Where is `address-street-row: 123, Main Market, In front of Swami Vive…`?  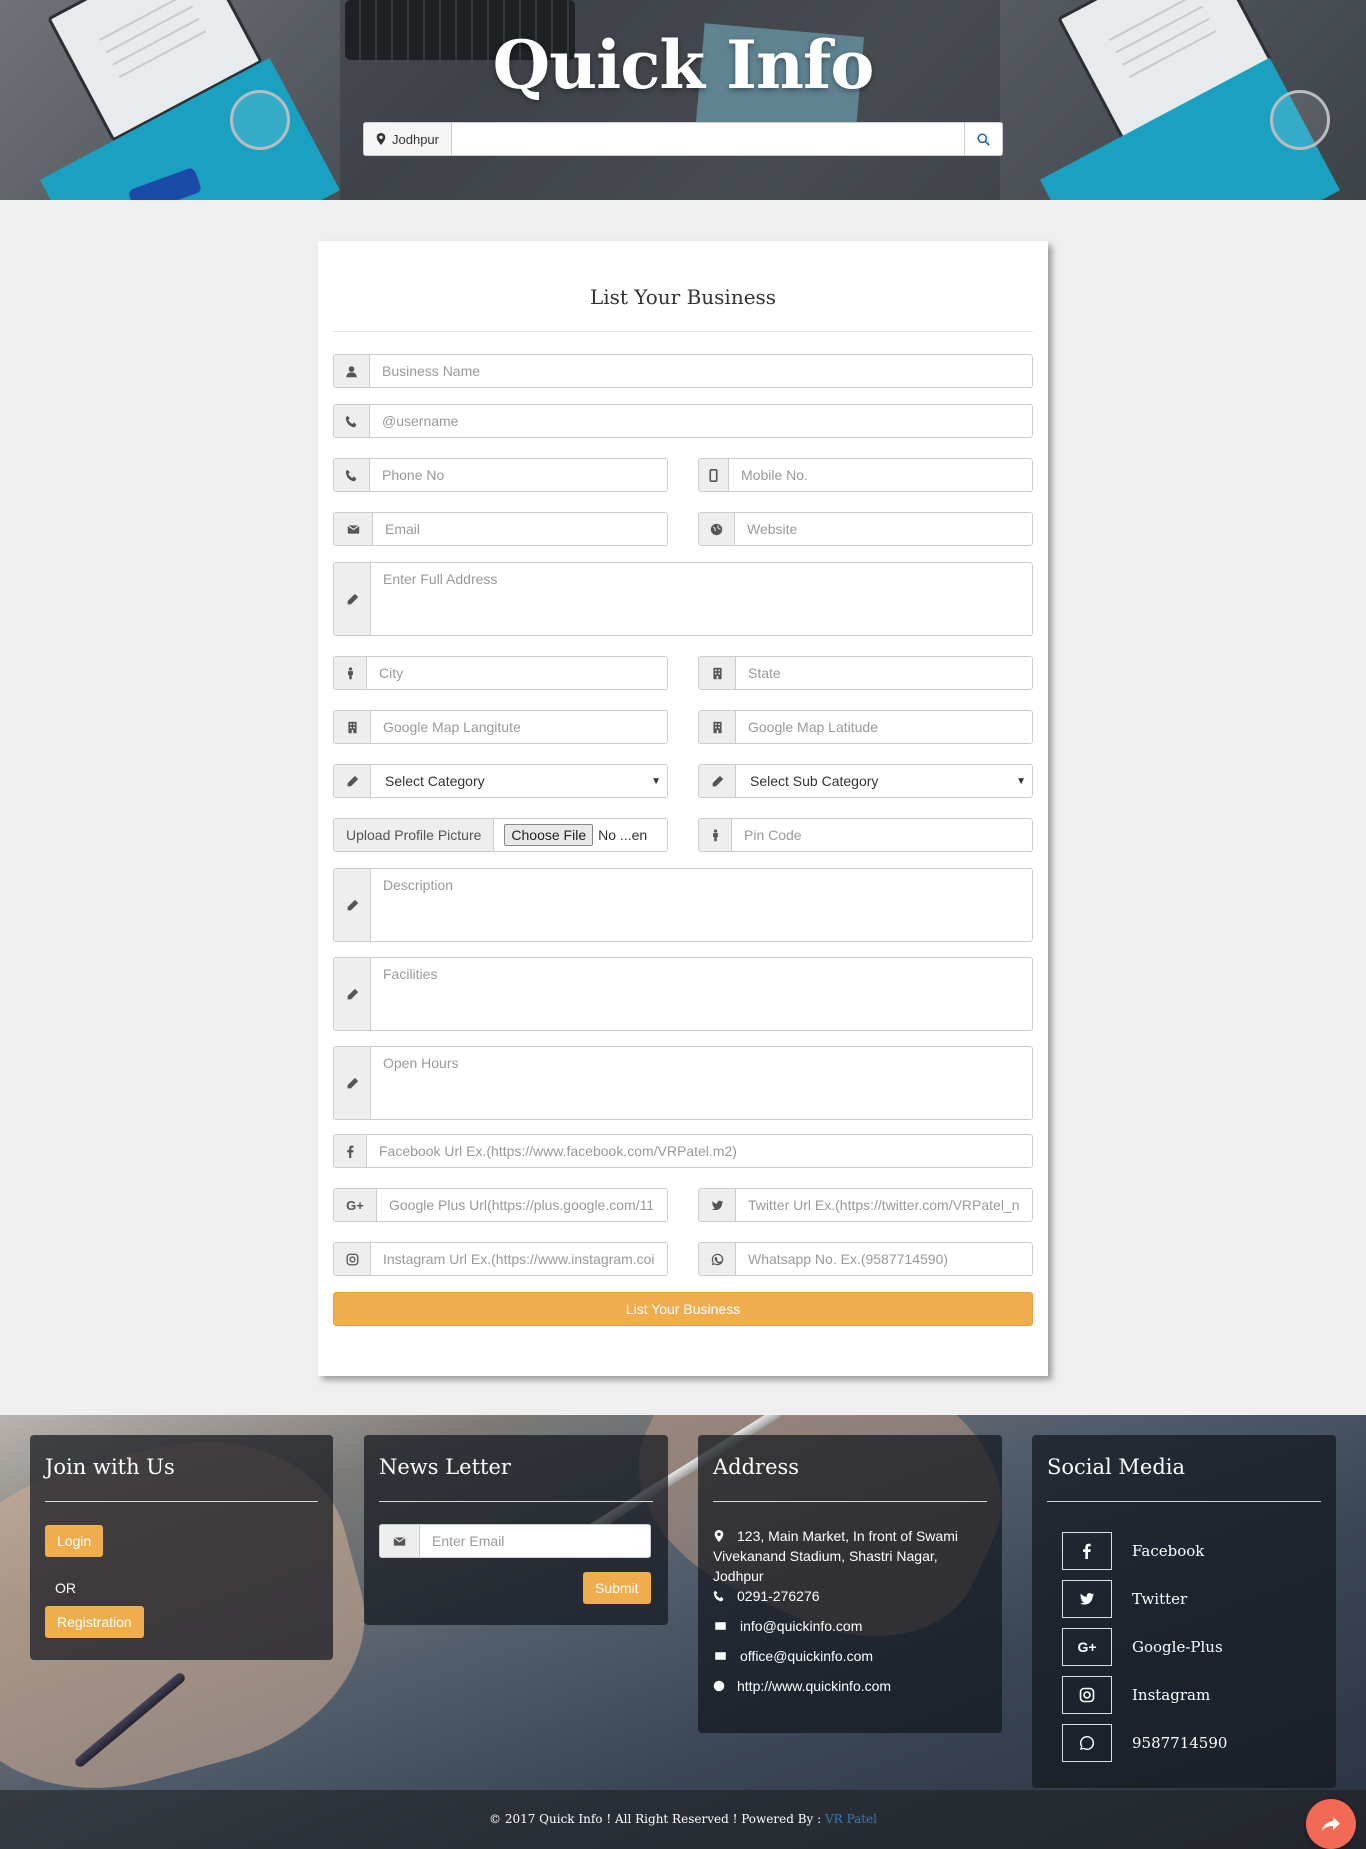
address-street-row: 123, Main Market, In front of Swami Vive… is located at coordinates (848, 1556).